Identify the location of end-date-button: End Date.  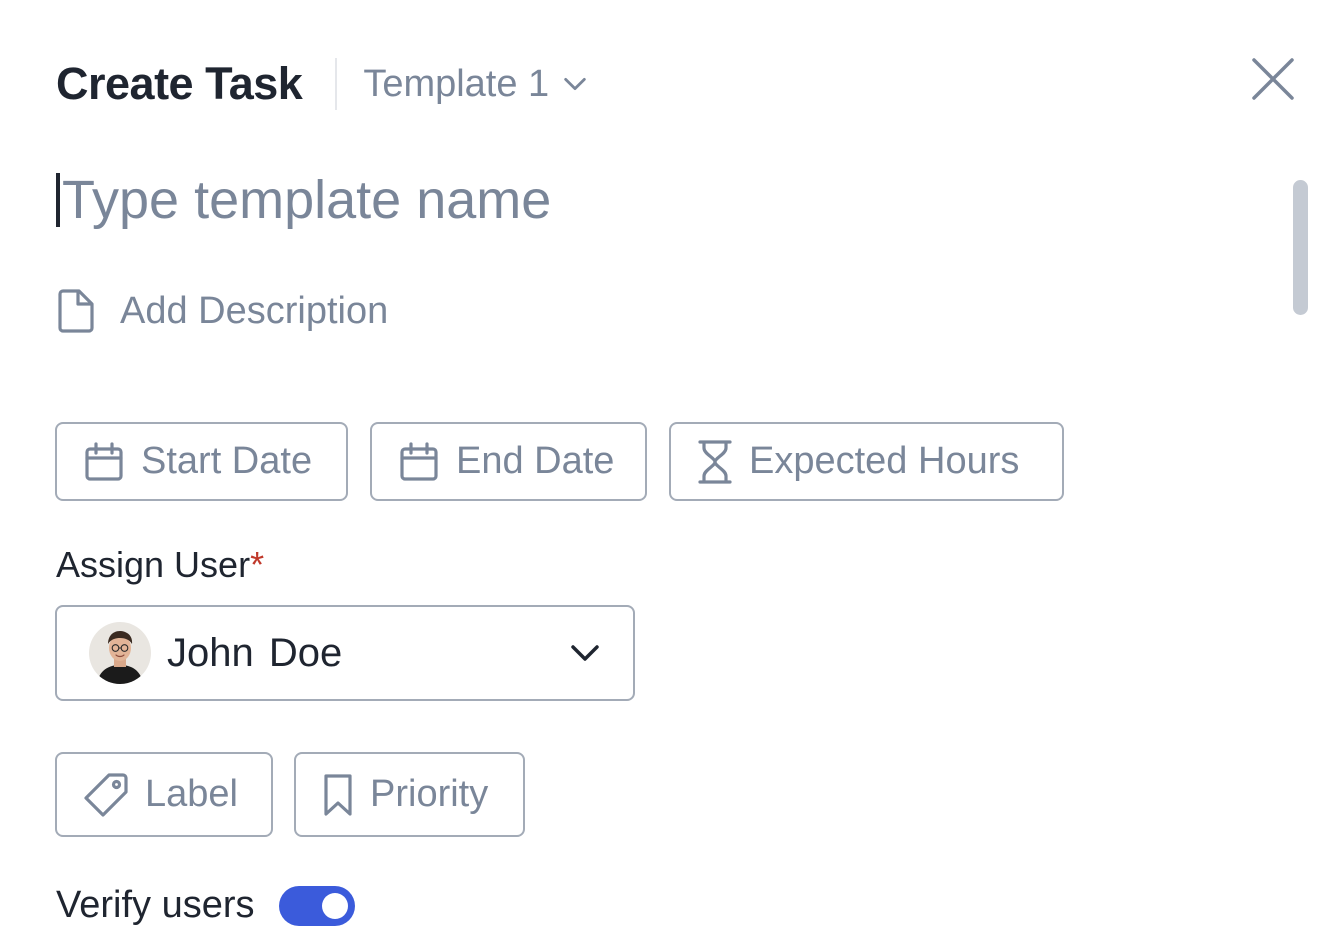
(508, 461).